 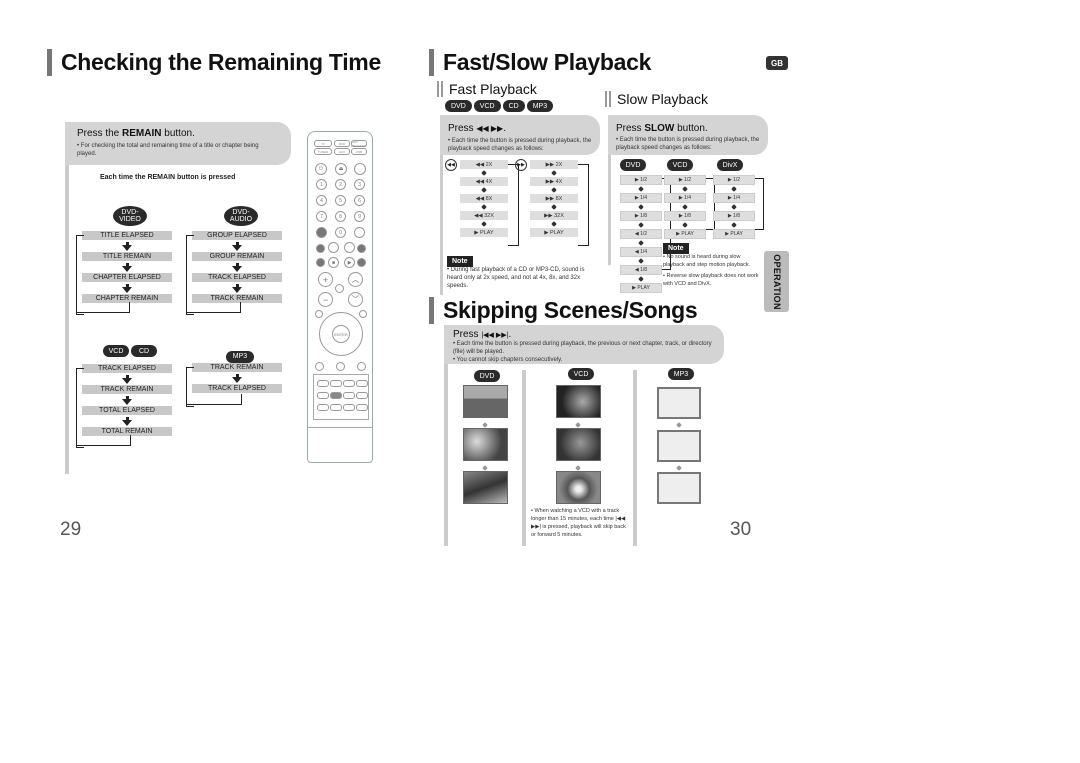 I want to click on loop-line-up, so click(x=130, y=440).